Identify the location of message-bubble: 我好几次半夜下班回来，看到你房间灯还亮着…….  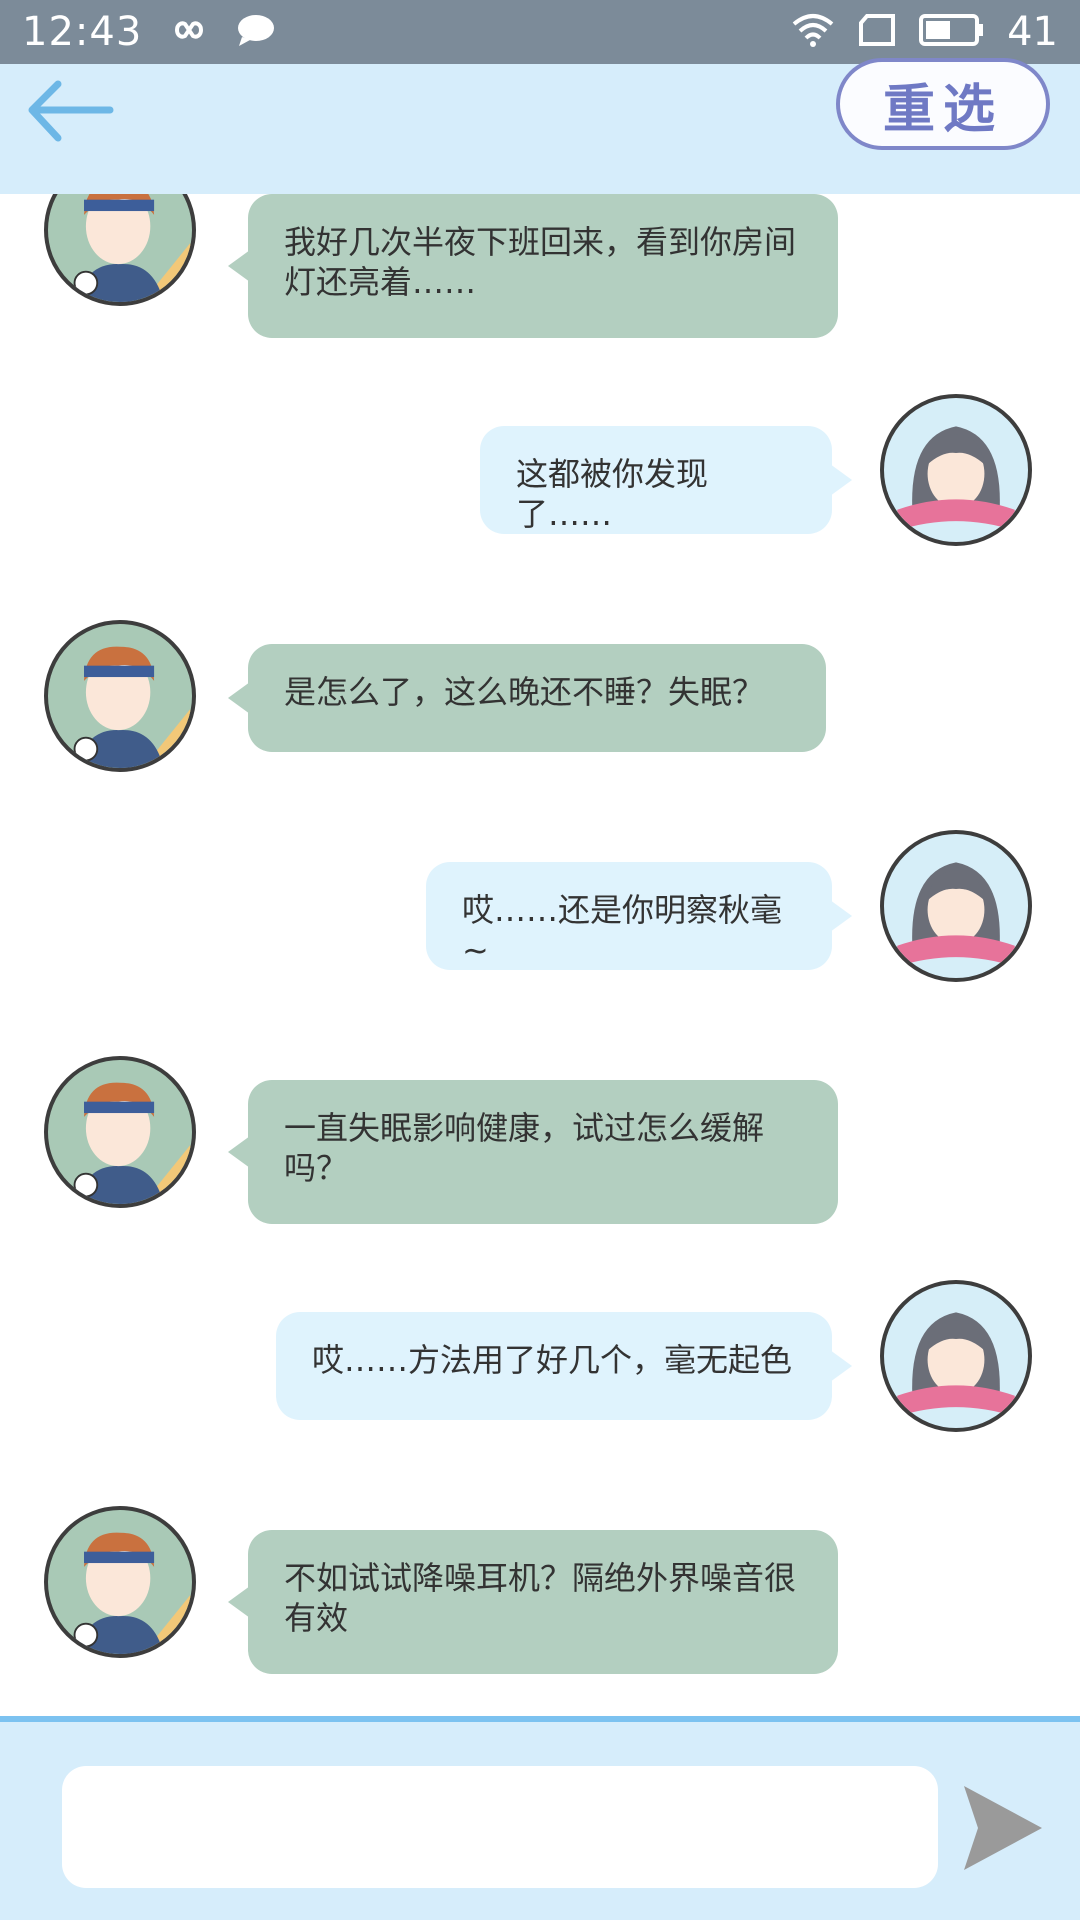
(533, 266).